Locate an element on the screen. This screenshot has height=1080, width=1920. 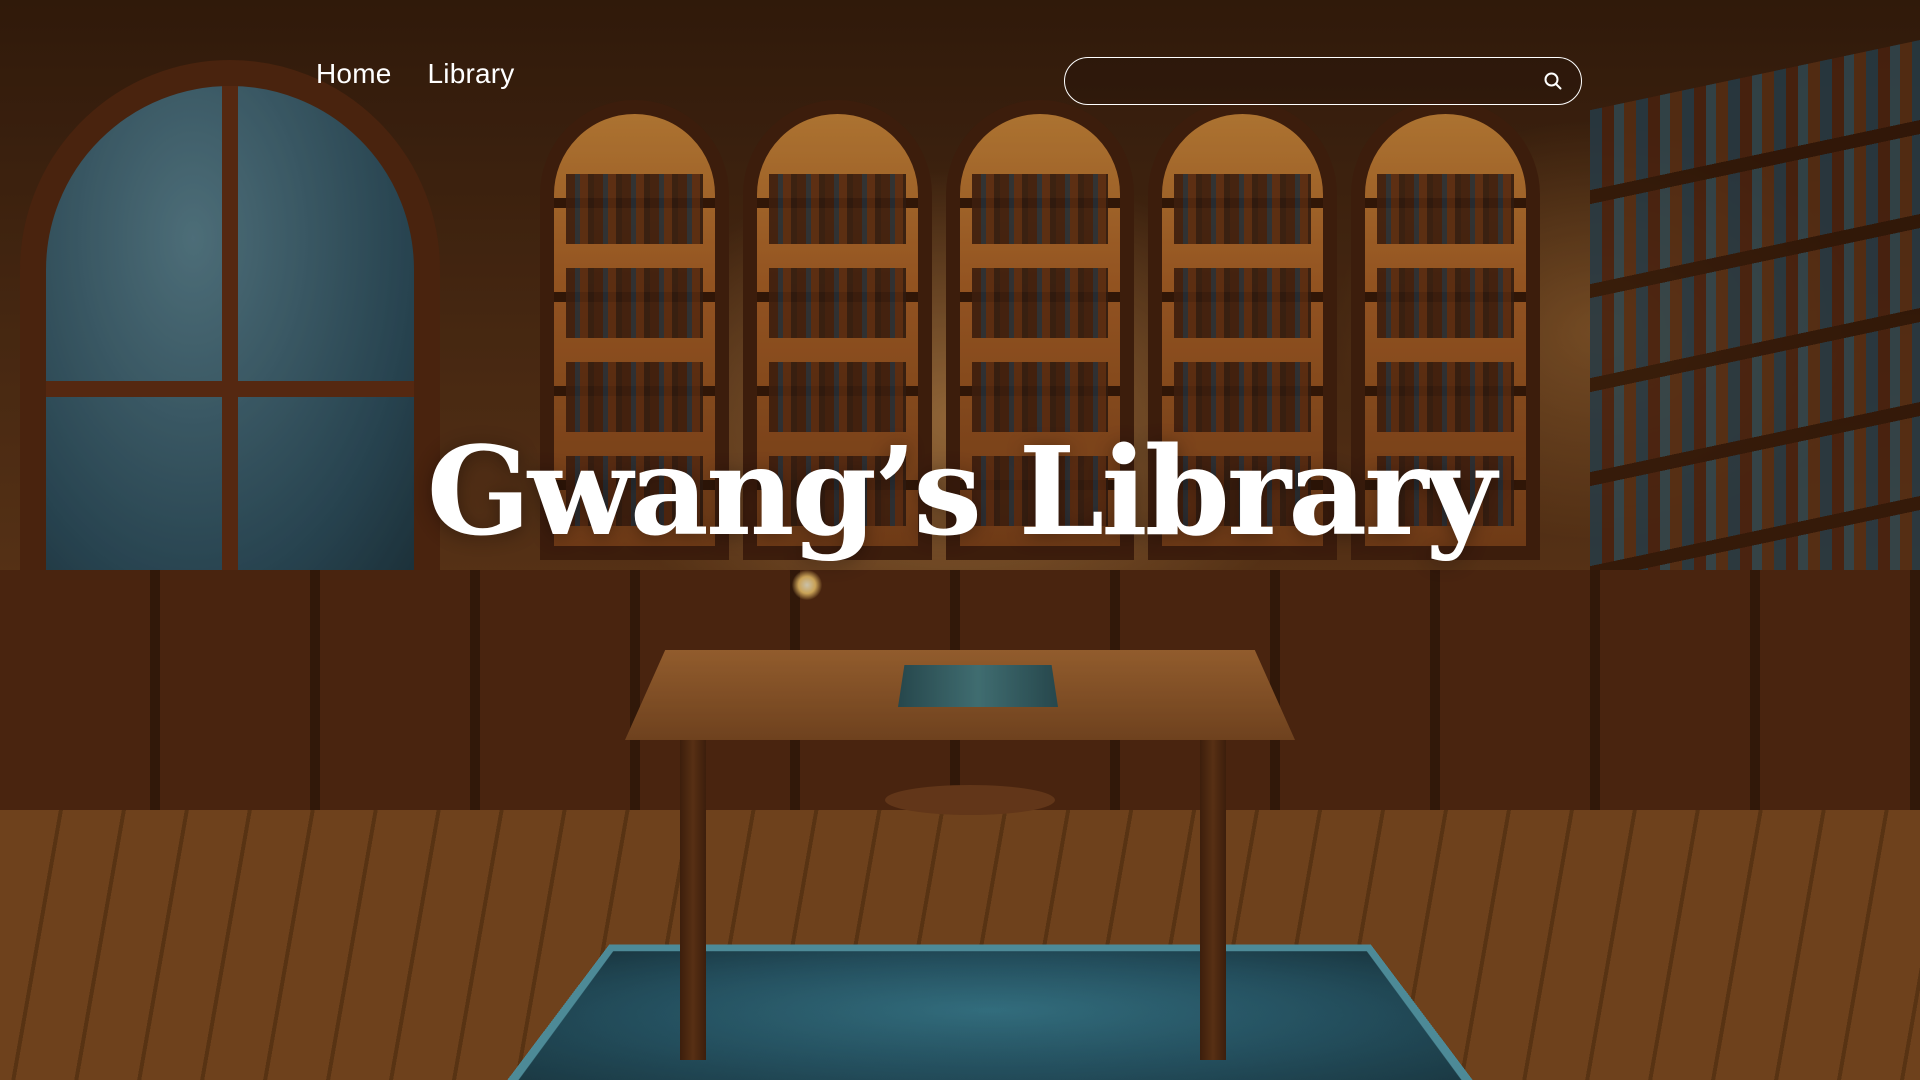
main-nav: Home Library is located at coordinates (415, 74).